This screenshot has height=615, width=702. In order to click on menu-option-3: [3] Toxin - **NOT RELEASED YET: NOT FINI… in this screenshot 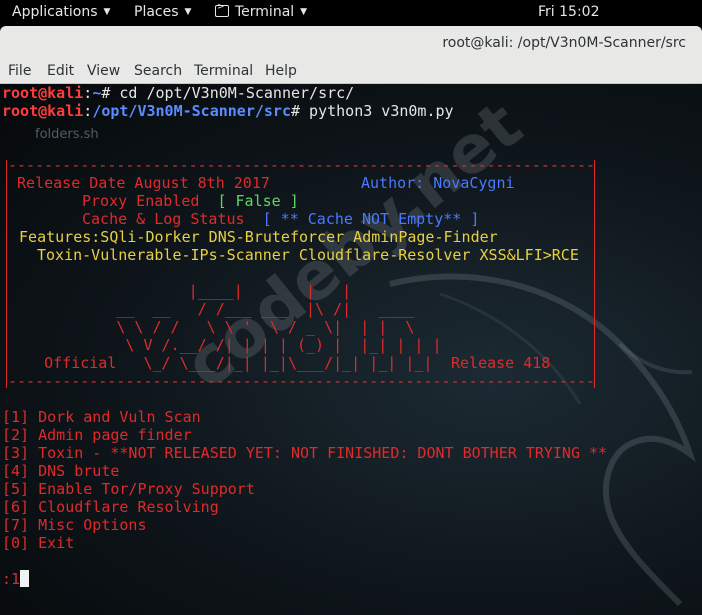, I will do `click(305, 453)`.